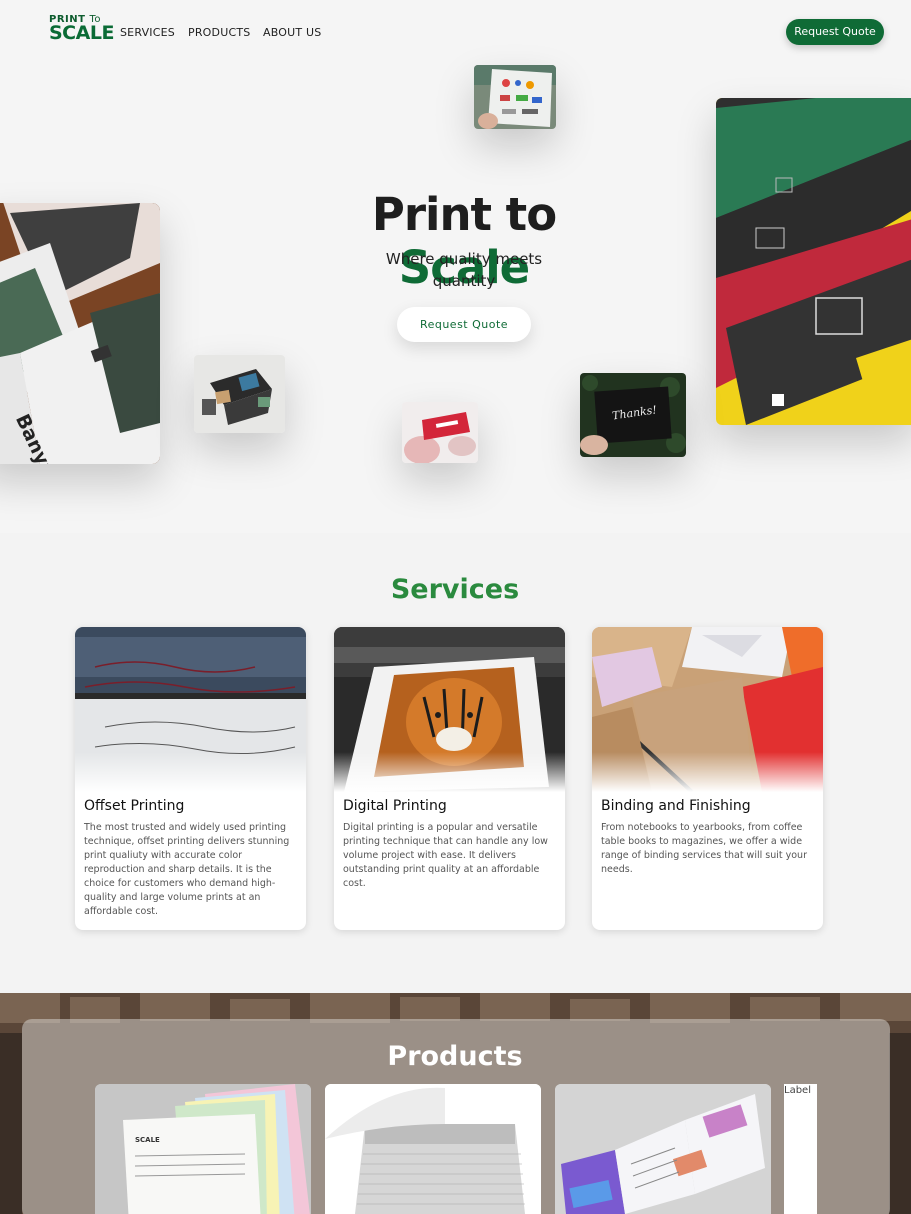 This screenshot has height=1214, width=911. I want to click on hero-image-cards-box, so click(239, 394).